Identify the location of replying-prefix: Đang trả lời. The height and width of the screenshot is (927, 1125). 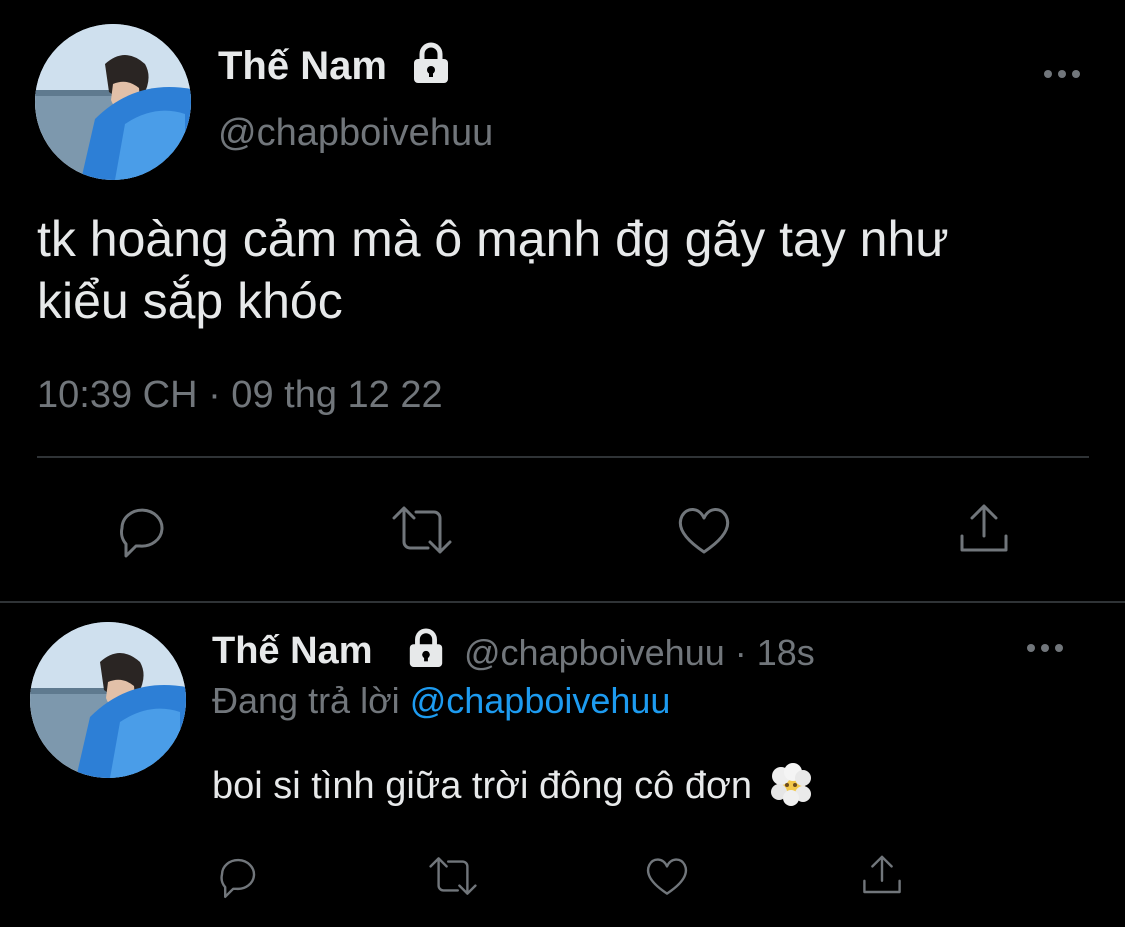
(306, 700).